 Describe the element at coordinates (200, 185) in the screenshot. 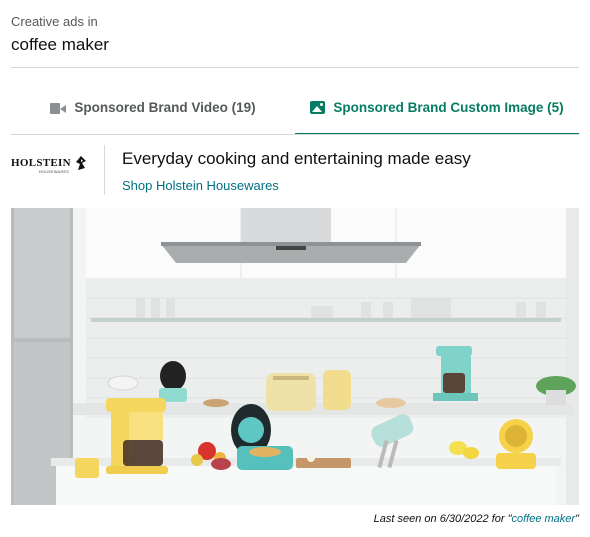

I see `shop-brand-link: Shop Holstein Housewares` at that location.